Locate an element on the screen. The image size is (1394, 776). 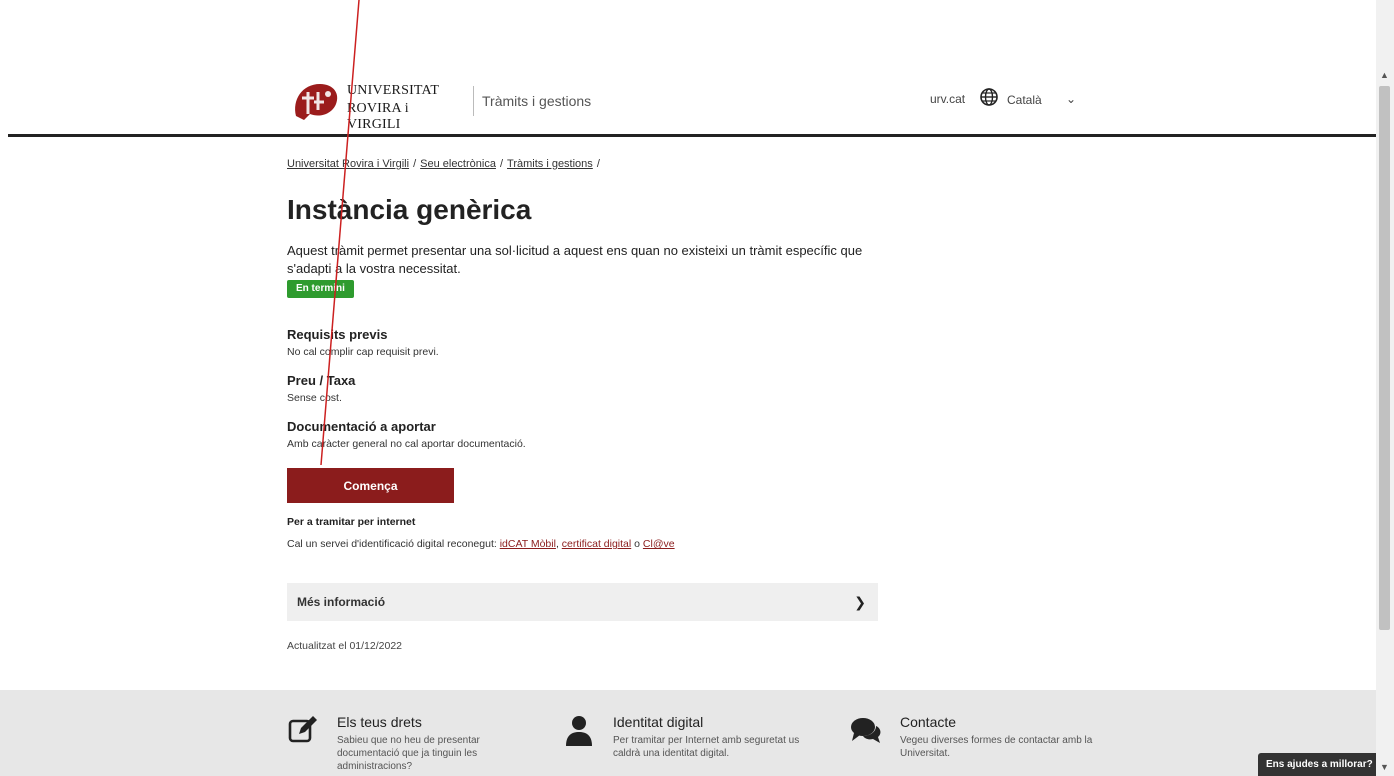
section-title: Tràmits i gestions is located at coordinates (532, 101).